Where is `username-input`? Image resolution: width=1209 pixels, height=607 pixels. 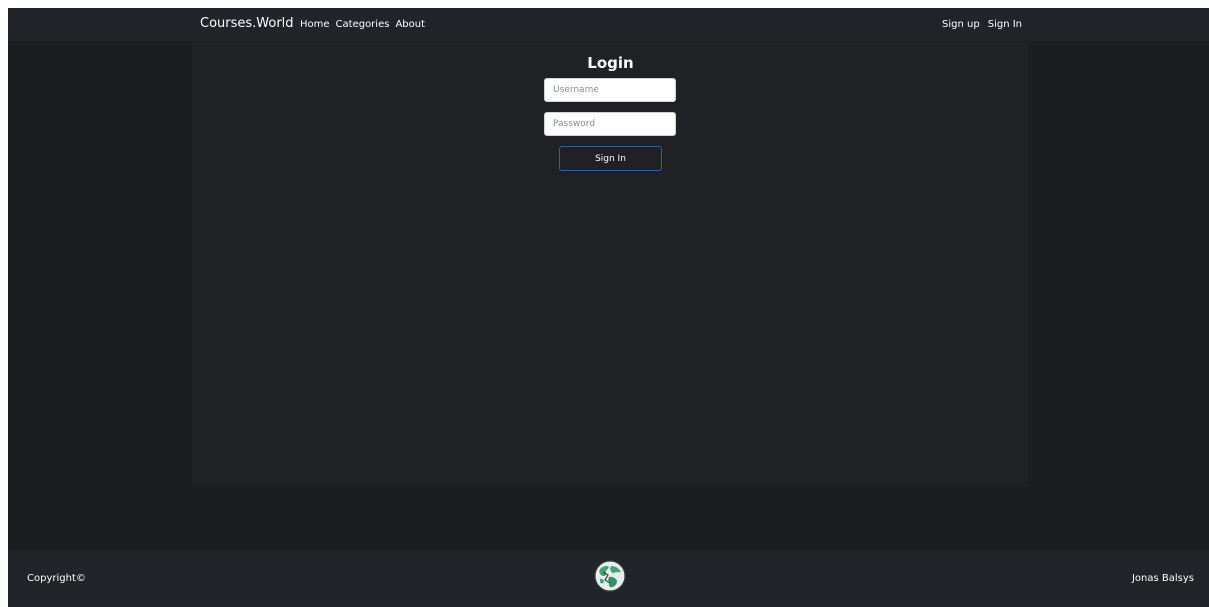
username-input is located at coordinates (610, 90).